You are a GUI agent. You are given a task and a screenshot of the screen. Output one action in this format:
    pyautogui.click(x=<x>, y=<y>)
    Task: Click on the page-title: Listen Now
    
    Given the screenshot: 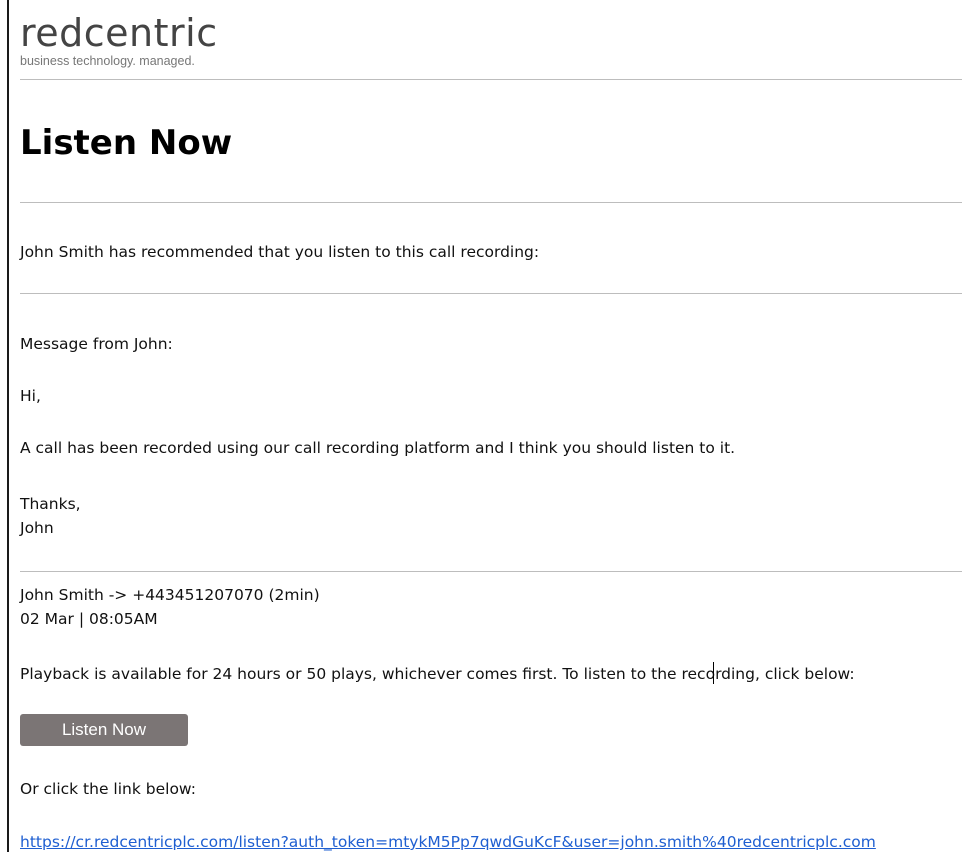 What is the action you would take?
    pyautogui.click(x=126, y=143)
    